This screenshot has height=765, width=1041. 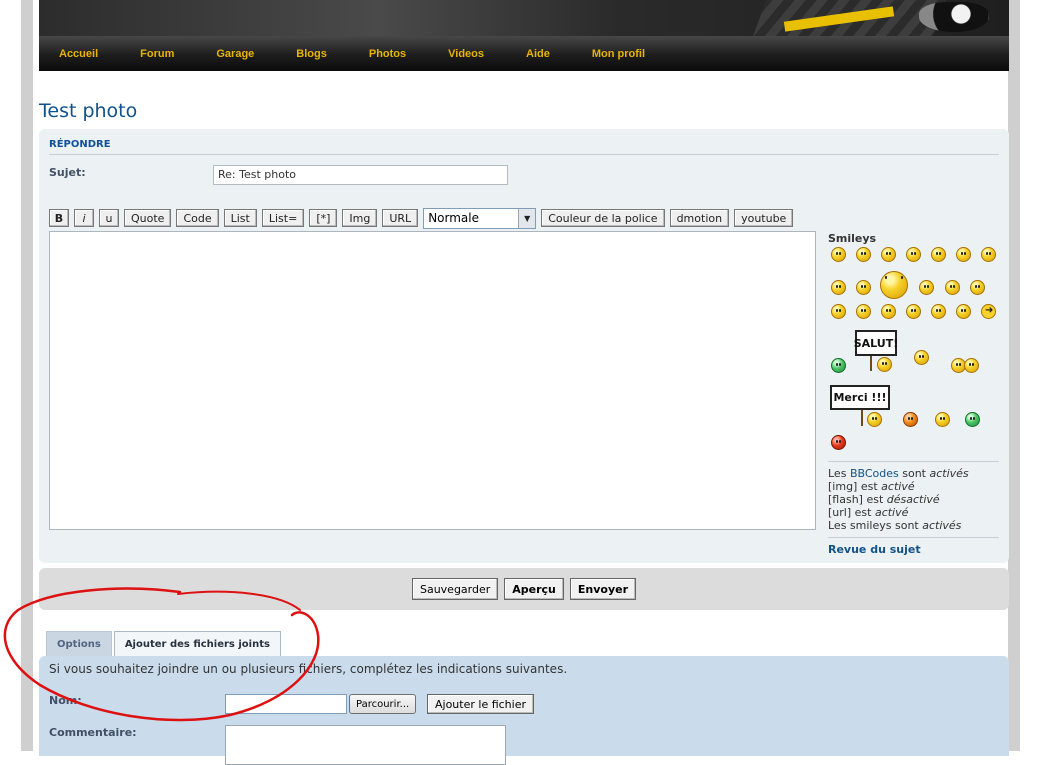 I want to click on smiley-rolleyes-icon, so click(x=952, y=287).